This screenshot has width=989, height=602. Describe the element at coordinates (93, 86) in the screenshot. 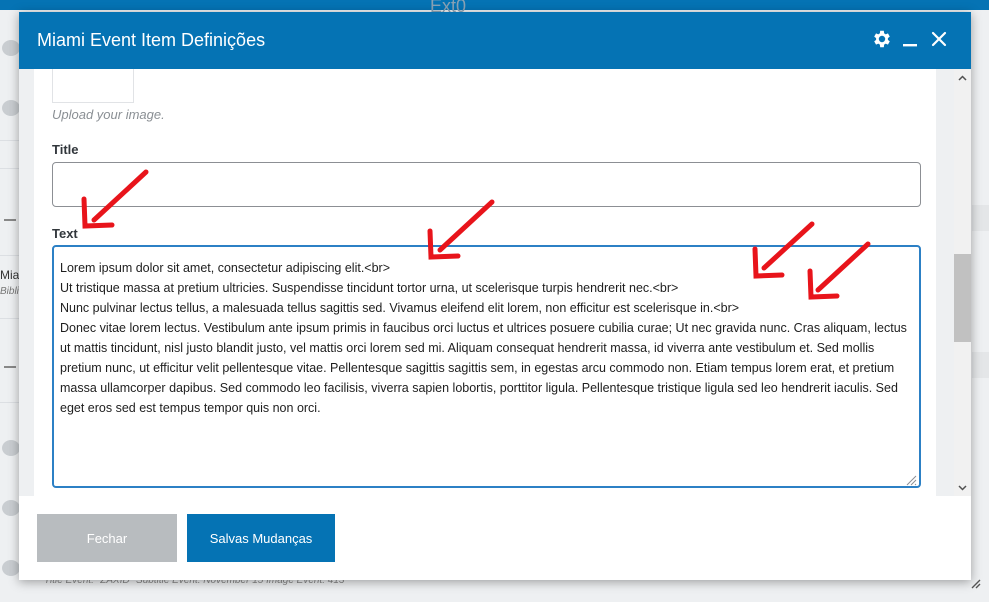

I see `image-upload-preview` at that location.